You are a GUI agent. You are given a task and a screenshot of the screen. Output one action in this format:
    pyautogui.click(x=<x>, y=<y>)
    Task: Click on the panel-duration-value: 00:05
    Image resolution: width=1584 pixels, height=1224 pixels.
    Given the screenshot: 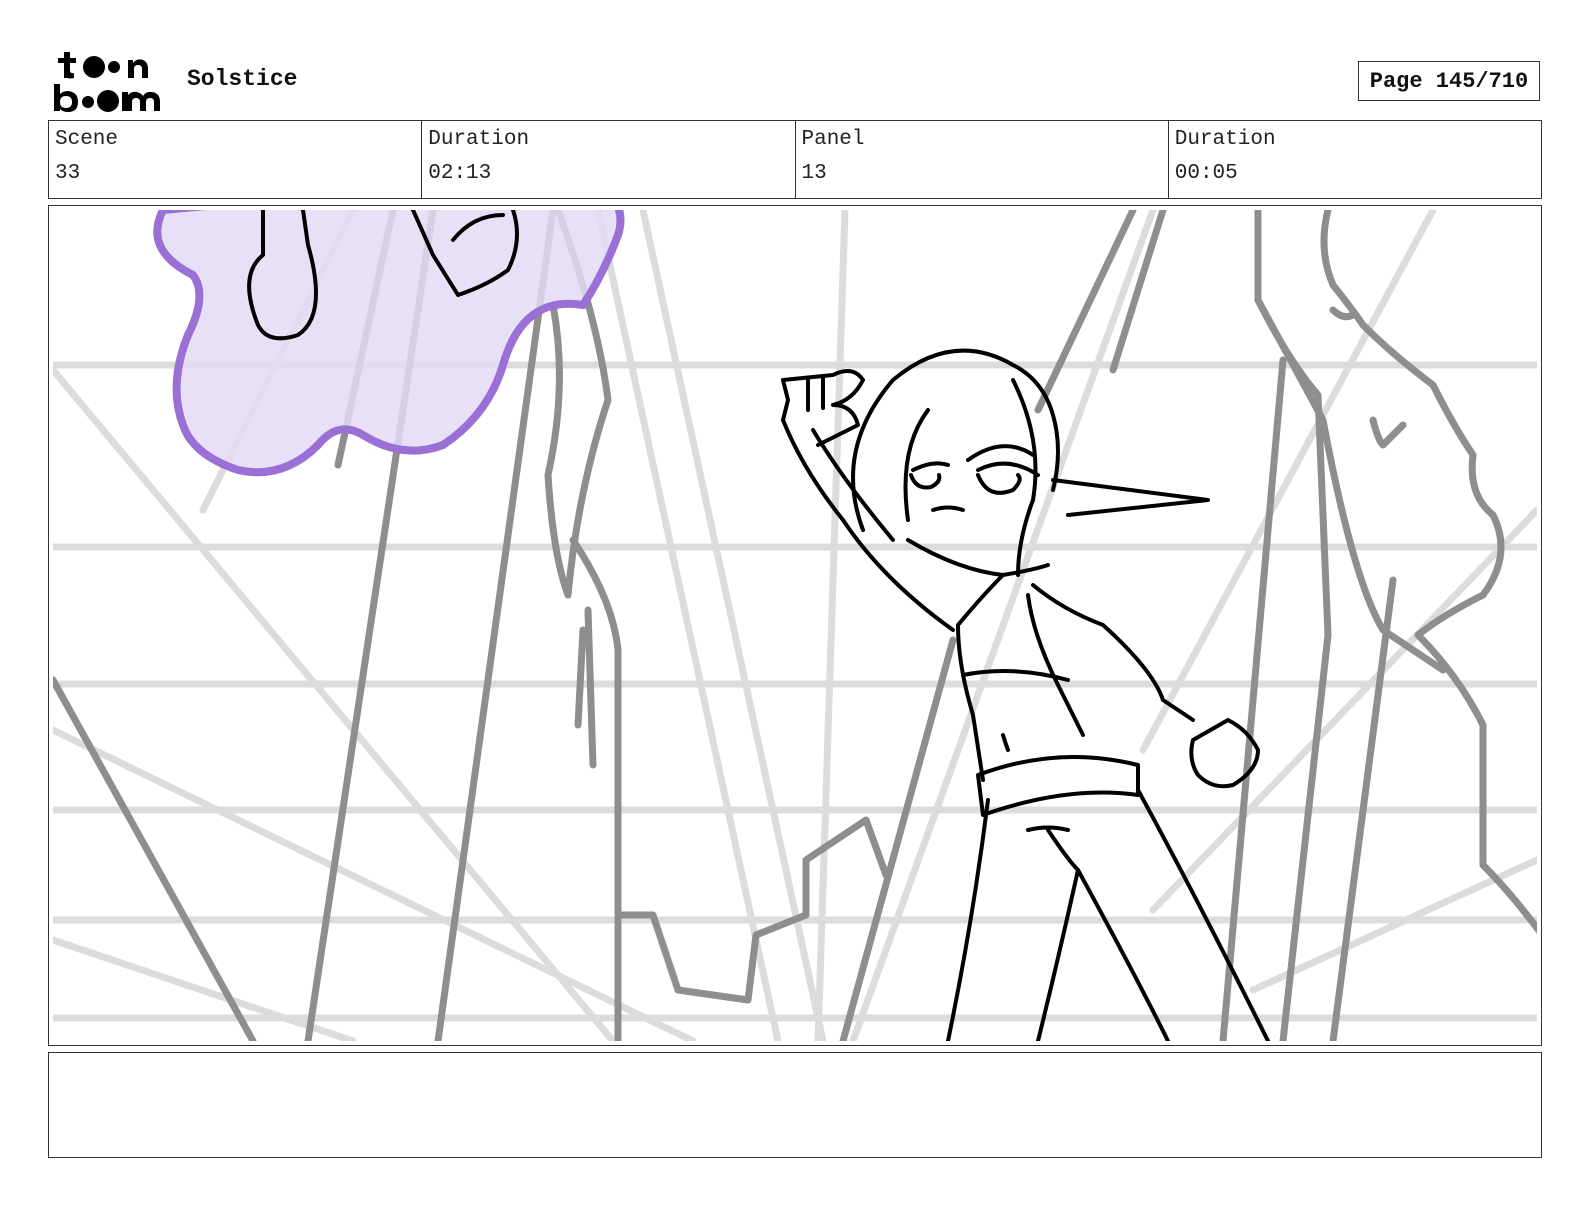 What is the action you would take?
    pyautogui.click(x=1206, y=173)
    